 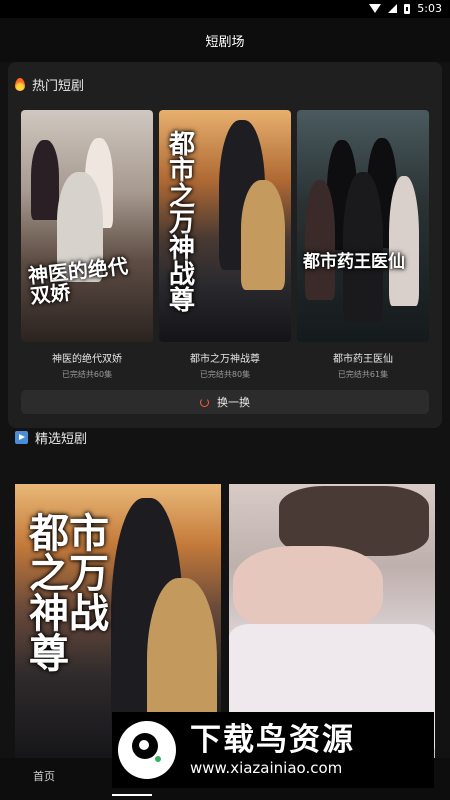 I want to click on hot-section-title: 热门短剧, so click(x=58, y=86).